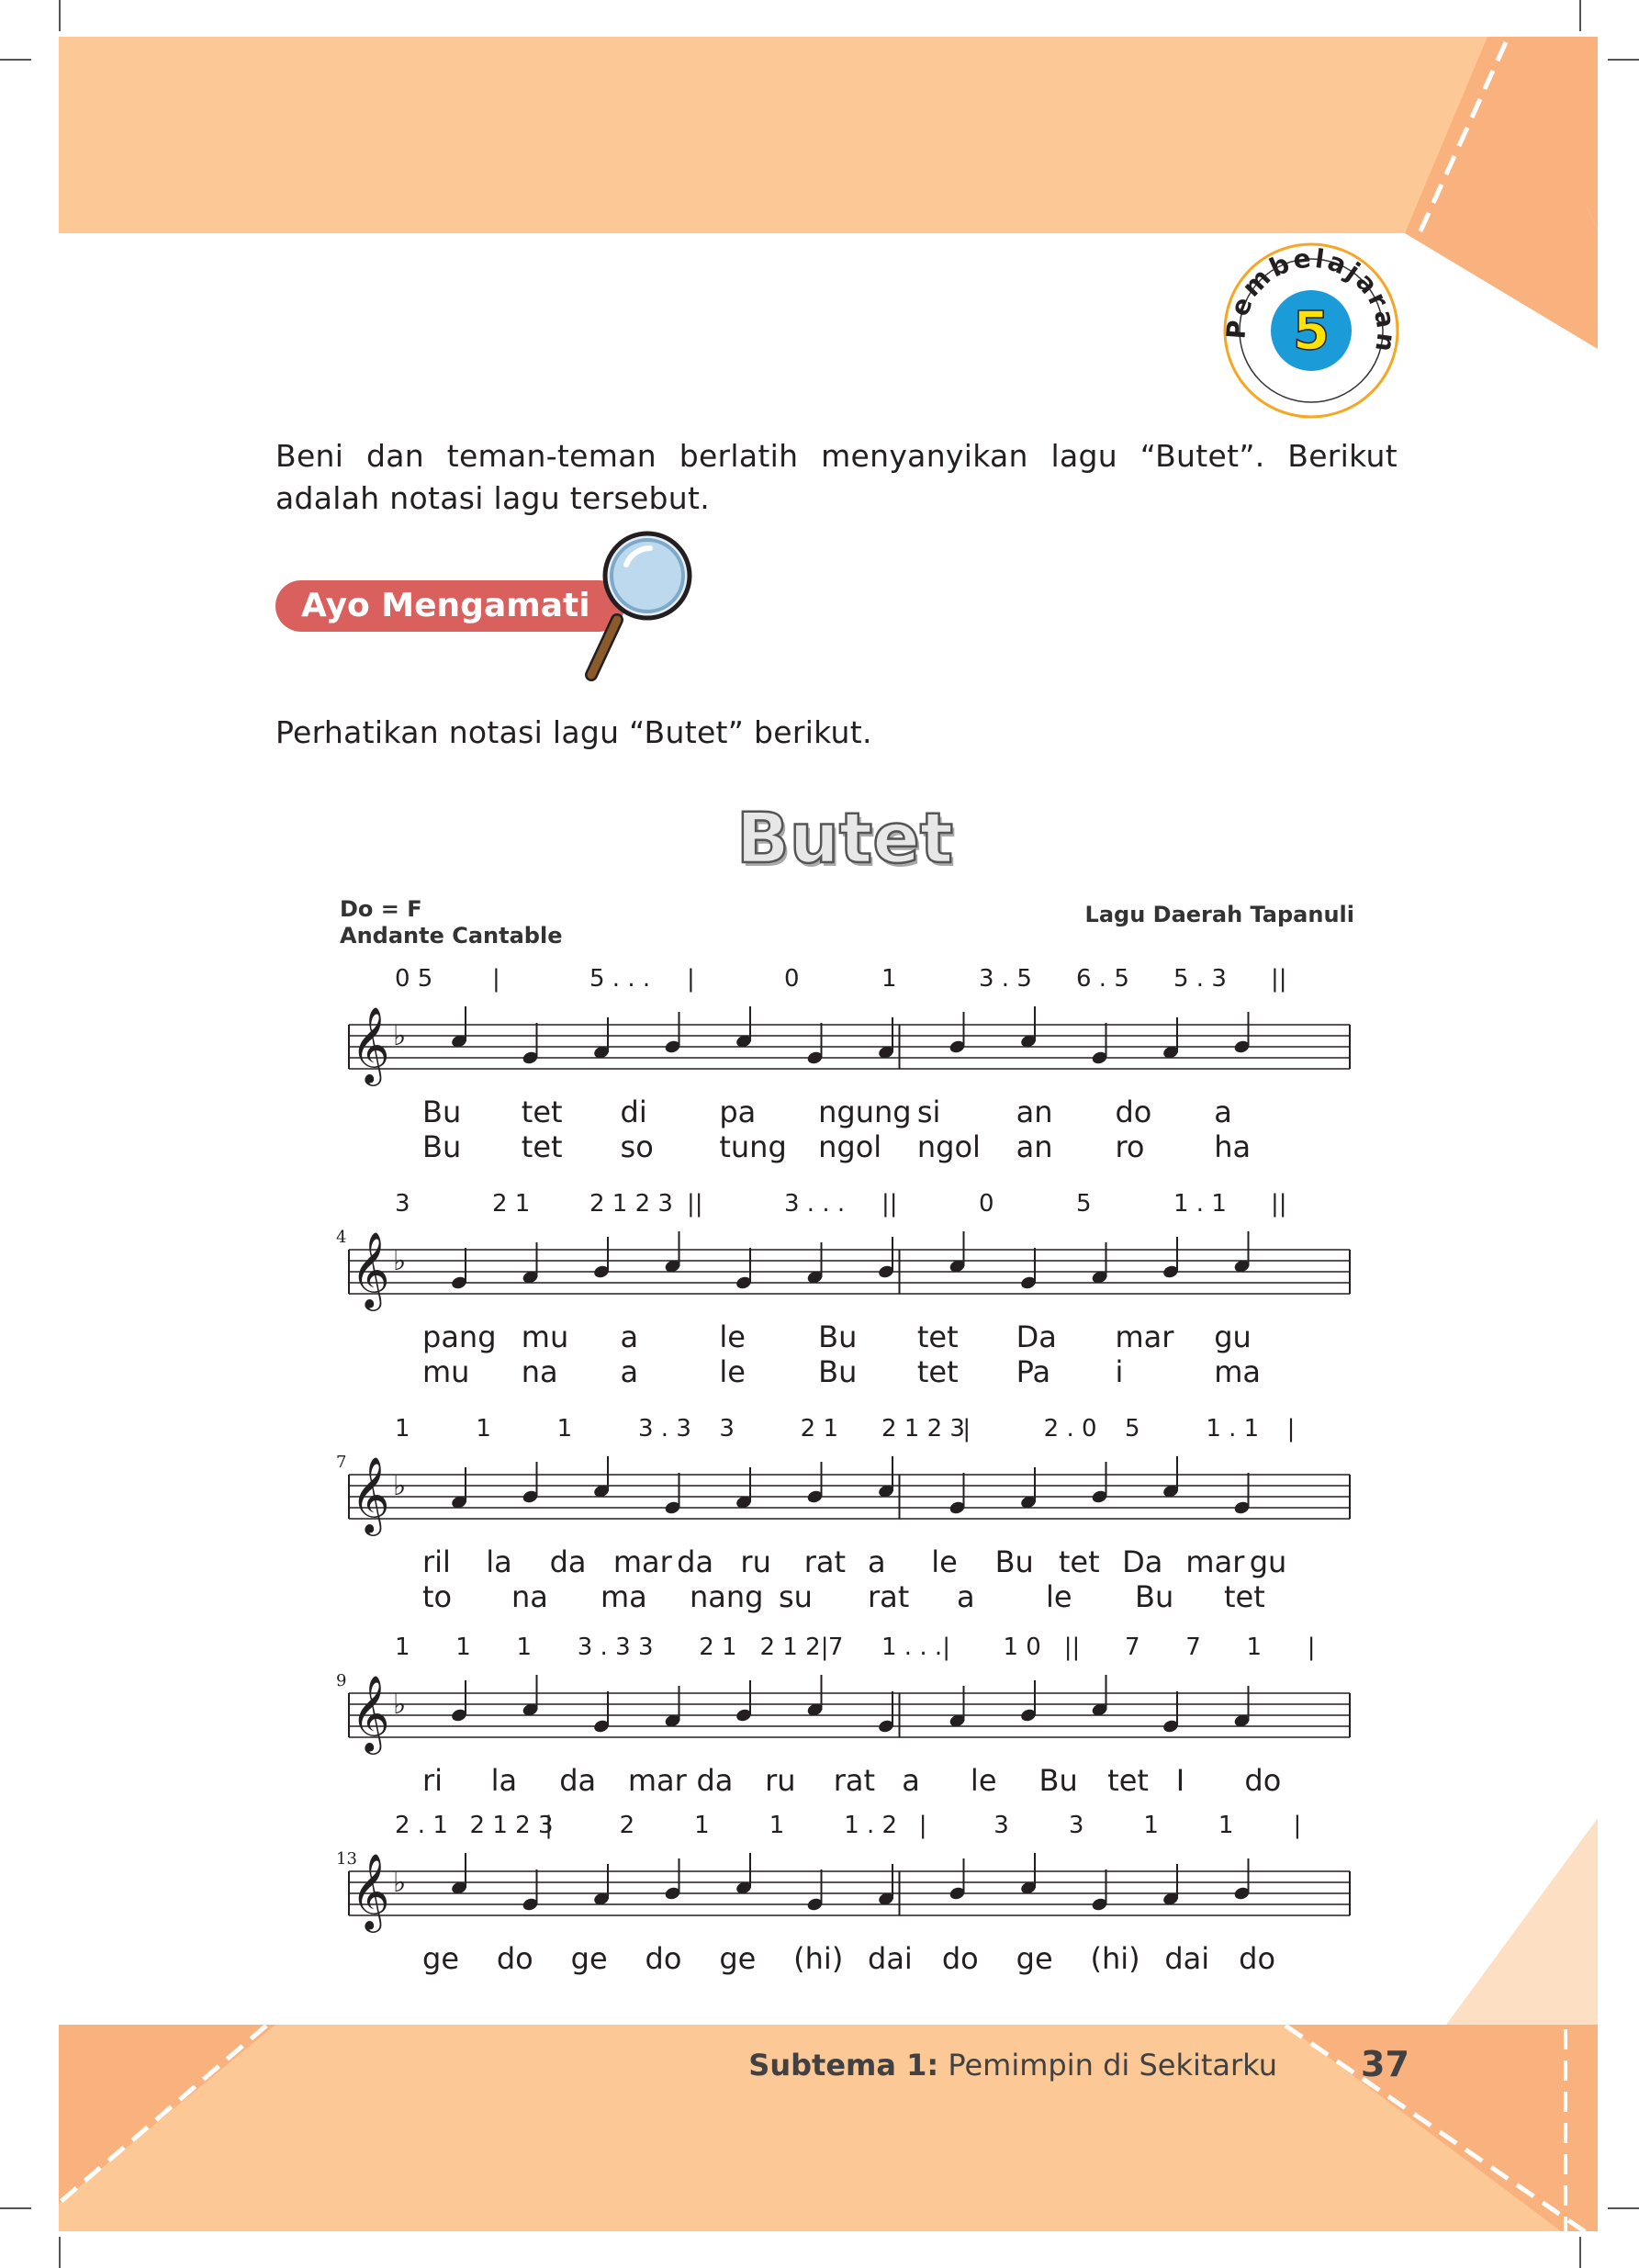 This screenshot has height=2268, width=1639. What do you see at coordinates (1233, 1337) in the screenshot?
I see `lyric-syllable: gu` at bounding box center [1233, 1337].